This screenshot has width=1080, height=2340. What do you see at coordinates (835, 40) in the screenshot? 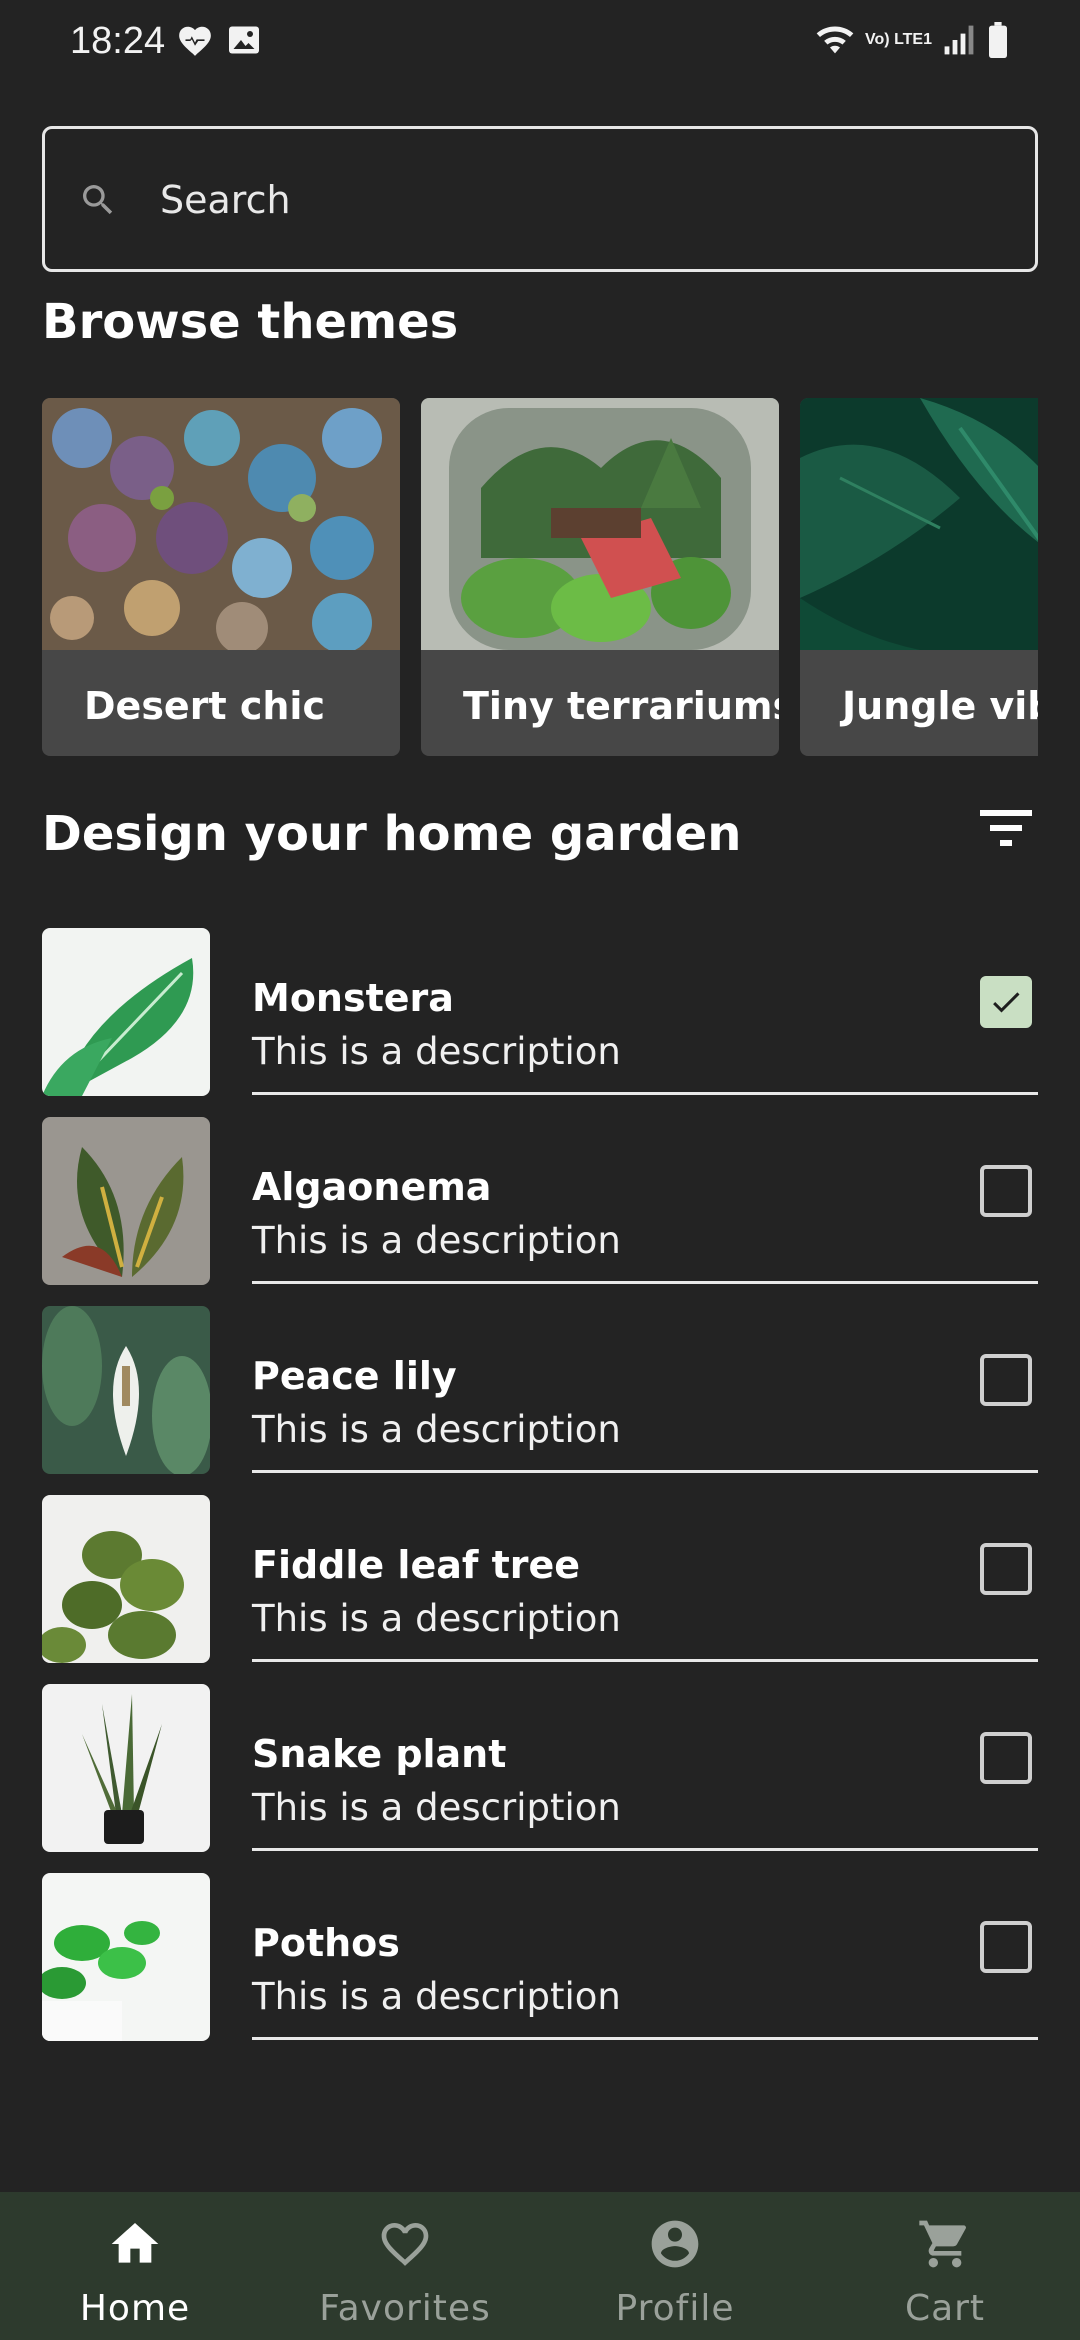
I see `wifi-icon` at bounding box center [835, 40].